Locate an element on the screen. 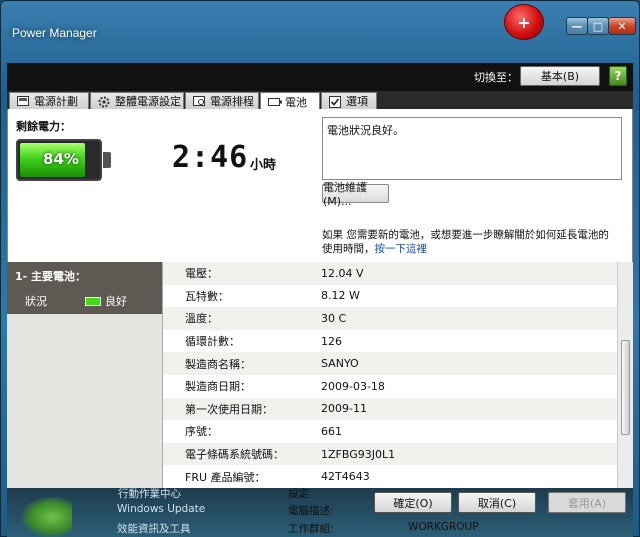 The height and width of the screenshot is (537, 640). background-text: 效能資訊及工具 is located at coordinates (154, 529).